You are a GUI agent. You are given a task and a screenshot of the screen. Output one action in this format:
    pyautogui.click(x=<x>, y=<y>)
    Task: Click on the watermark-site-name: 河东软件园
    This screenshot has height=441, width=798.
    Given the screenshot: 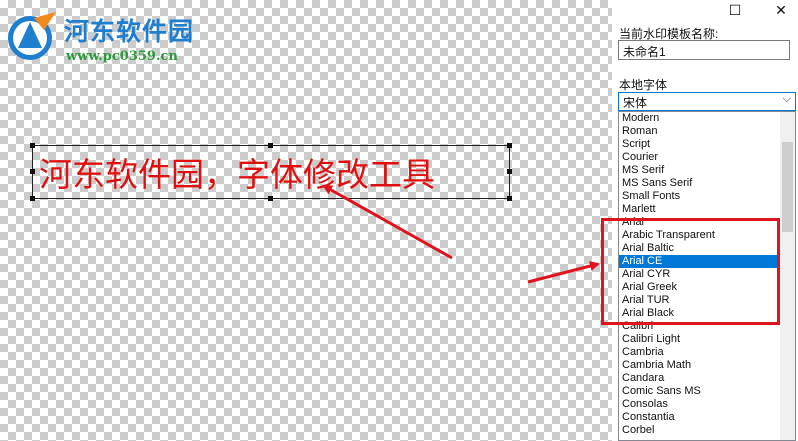 What is the action you would take?
    pyautogui.click(x=129, y=31)
    